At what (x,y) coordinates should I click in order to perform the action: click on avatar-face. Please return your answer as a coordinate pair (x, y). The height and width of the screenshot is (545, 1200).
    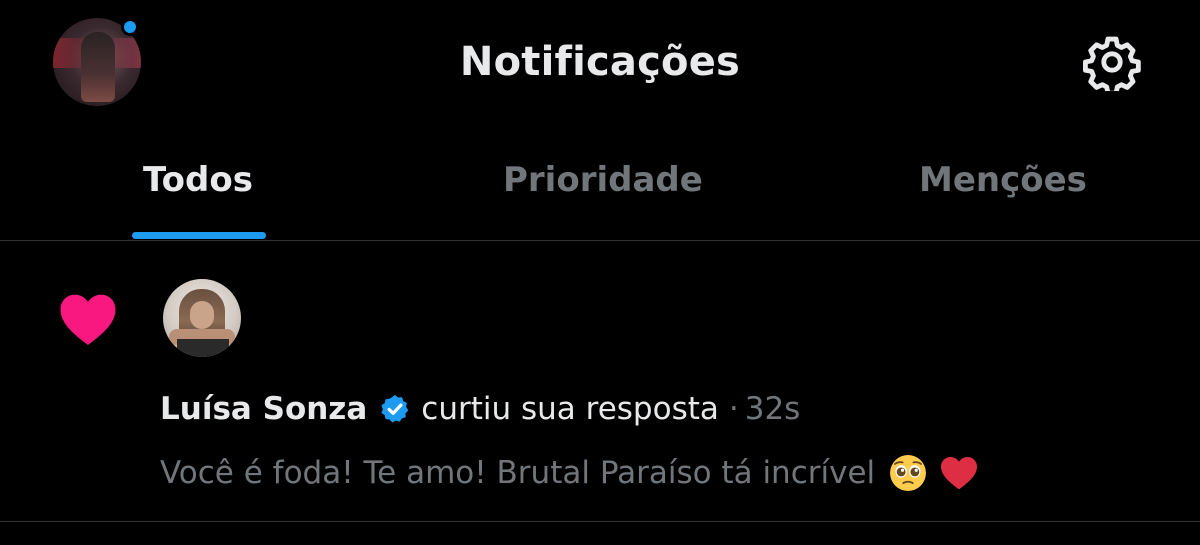
    Looking at the image, I should click on (202, 315).